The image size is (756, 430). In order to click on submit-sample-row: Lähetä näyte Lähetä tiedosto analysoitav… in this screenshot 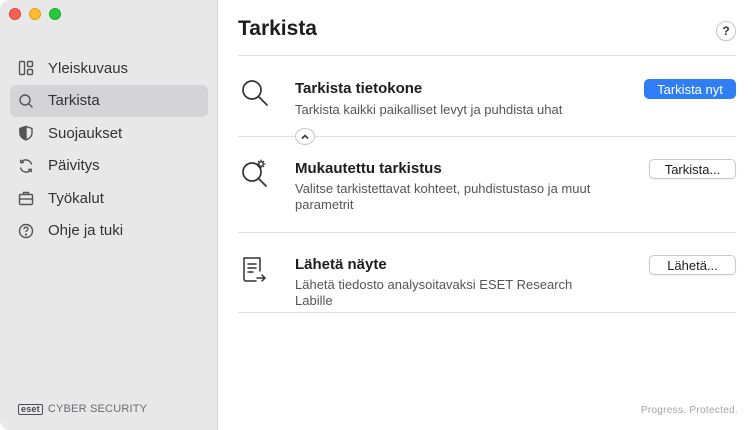, I will do `click(487, 272)`.